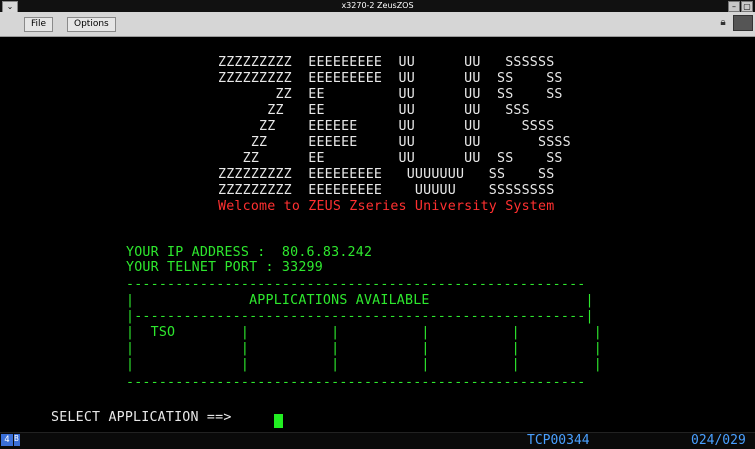 Image resolution: width=755 pixels, height=449 pixels. Describe the element at coordinates (718, 440) in the screenshot. I see `cursor-position: 024/029` at that location.